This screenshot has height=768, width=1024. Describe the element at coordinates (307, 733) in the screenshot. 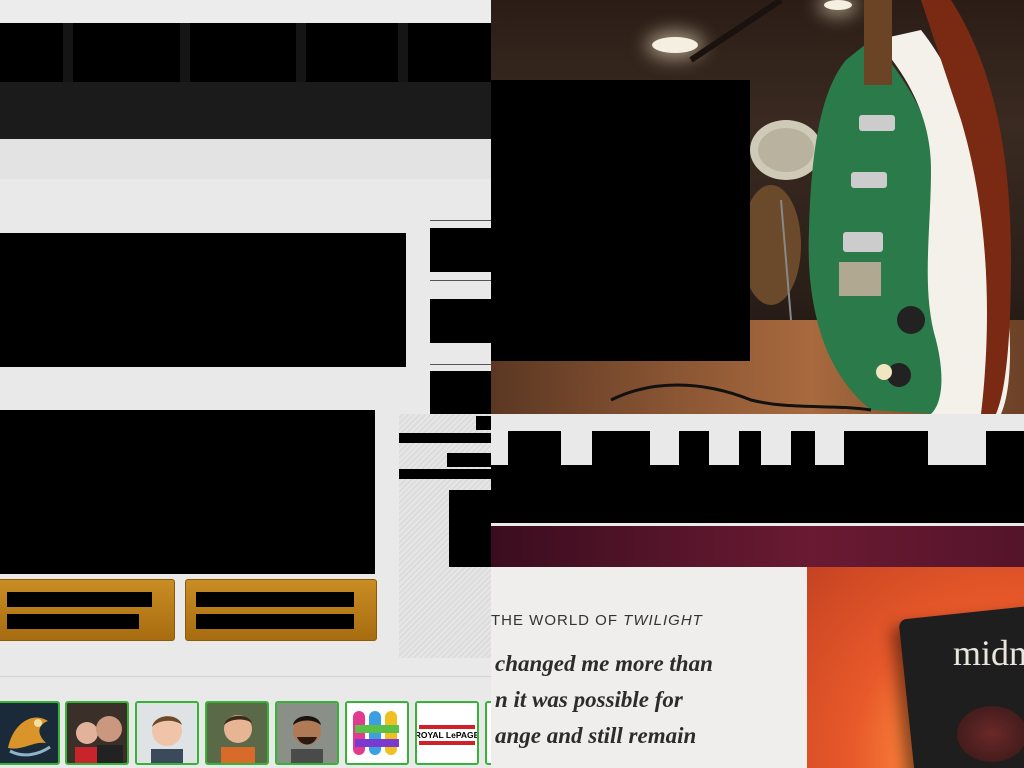

I see `bearded-man-avatar-icon` at that location.